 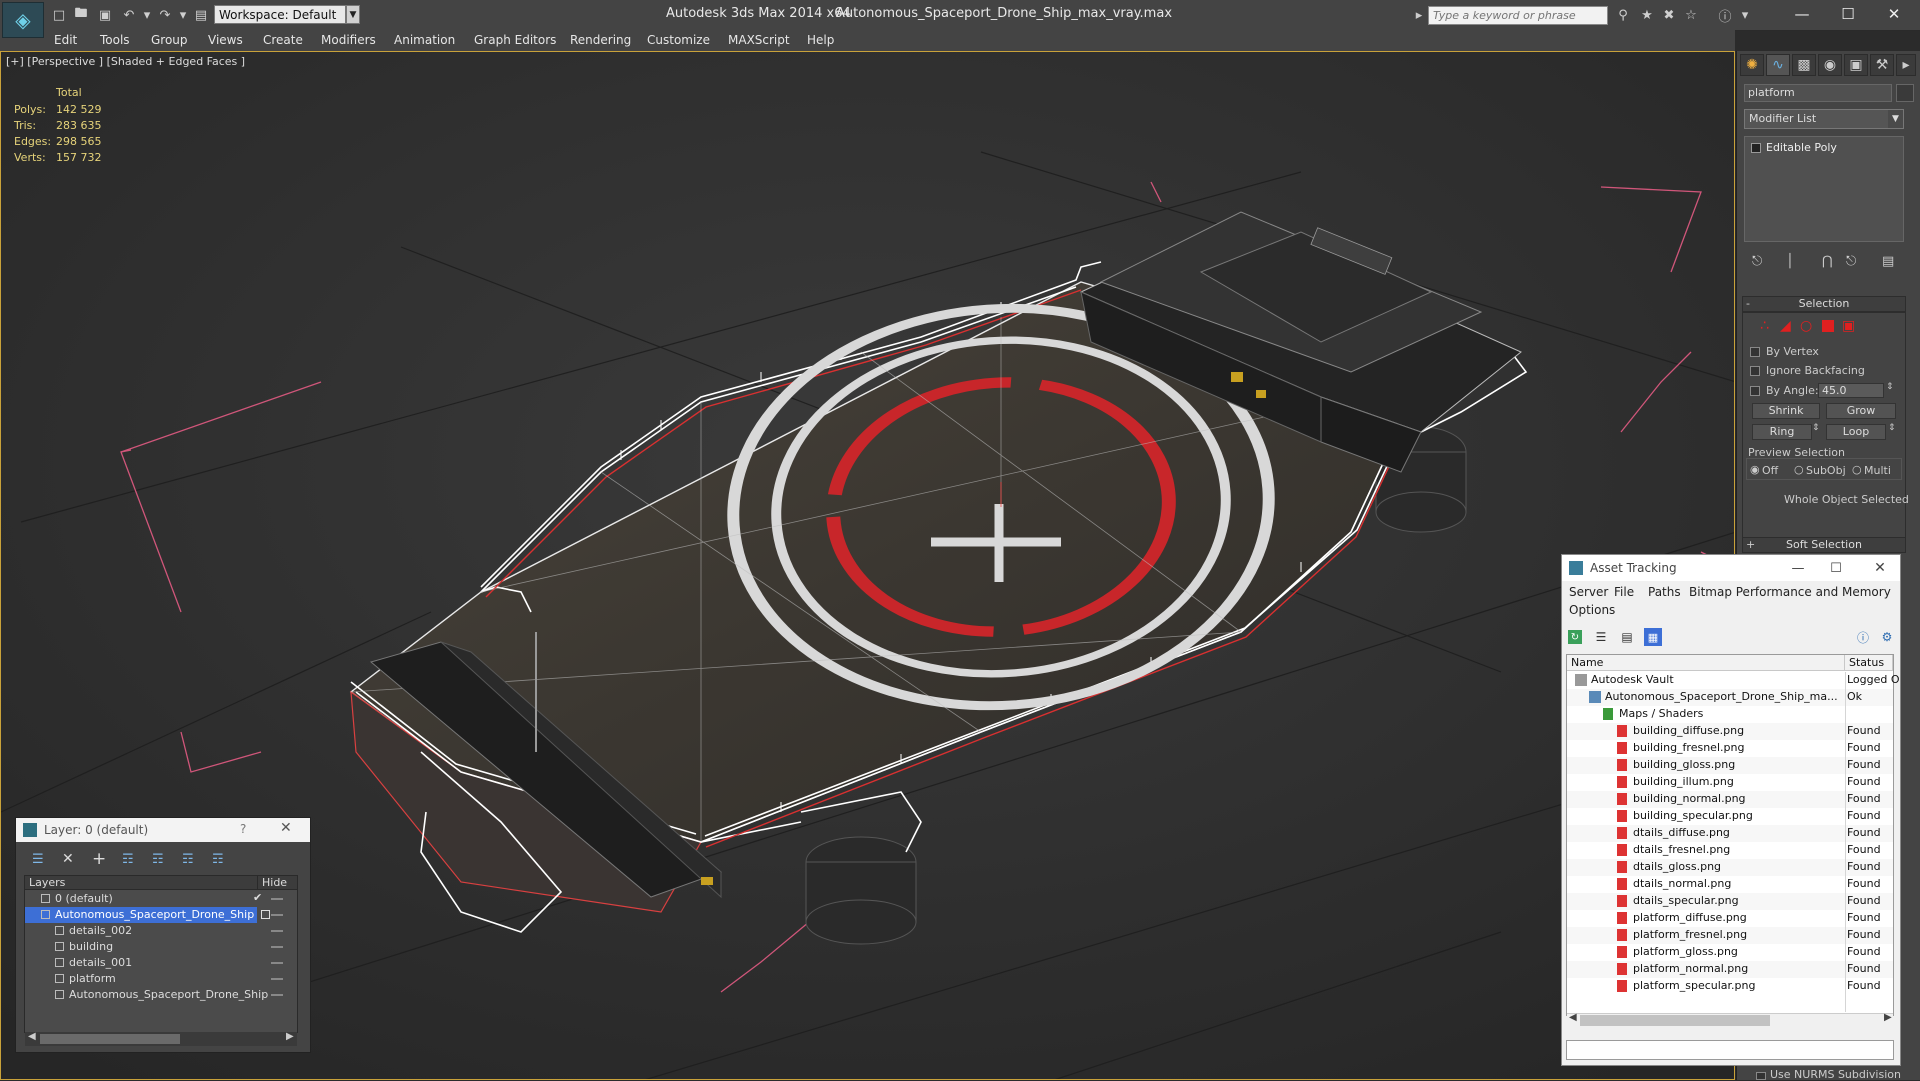 What do you see at coordinates (59, 15) in the screenshot?
I see `new-file-icon: □` at bounding box center [59, 15].